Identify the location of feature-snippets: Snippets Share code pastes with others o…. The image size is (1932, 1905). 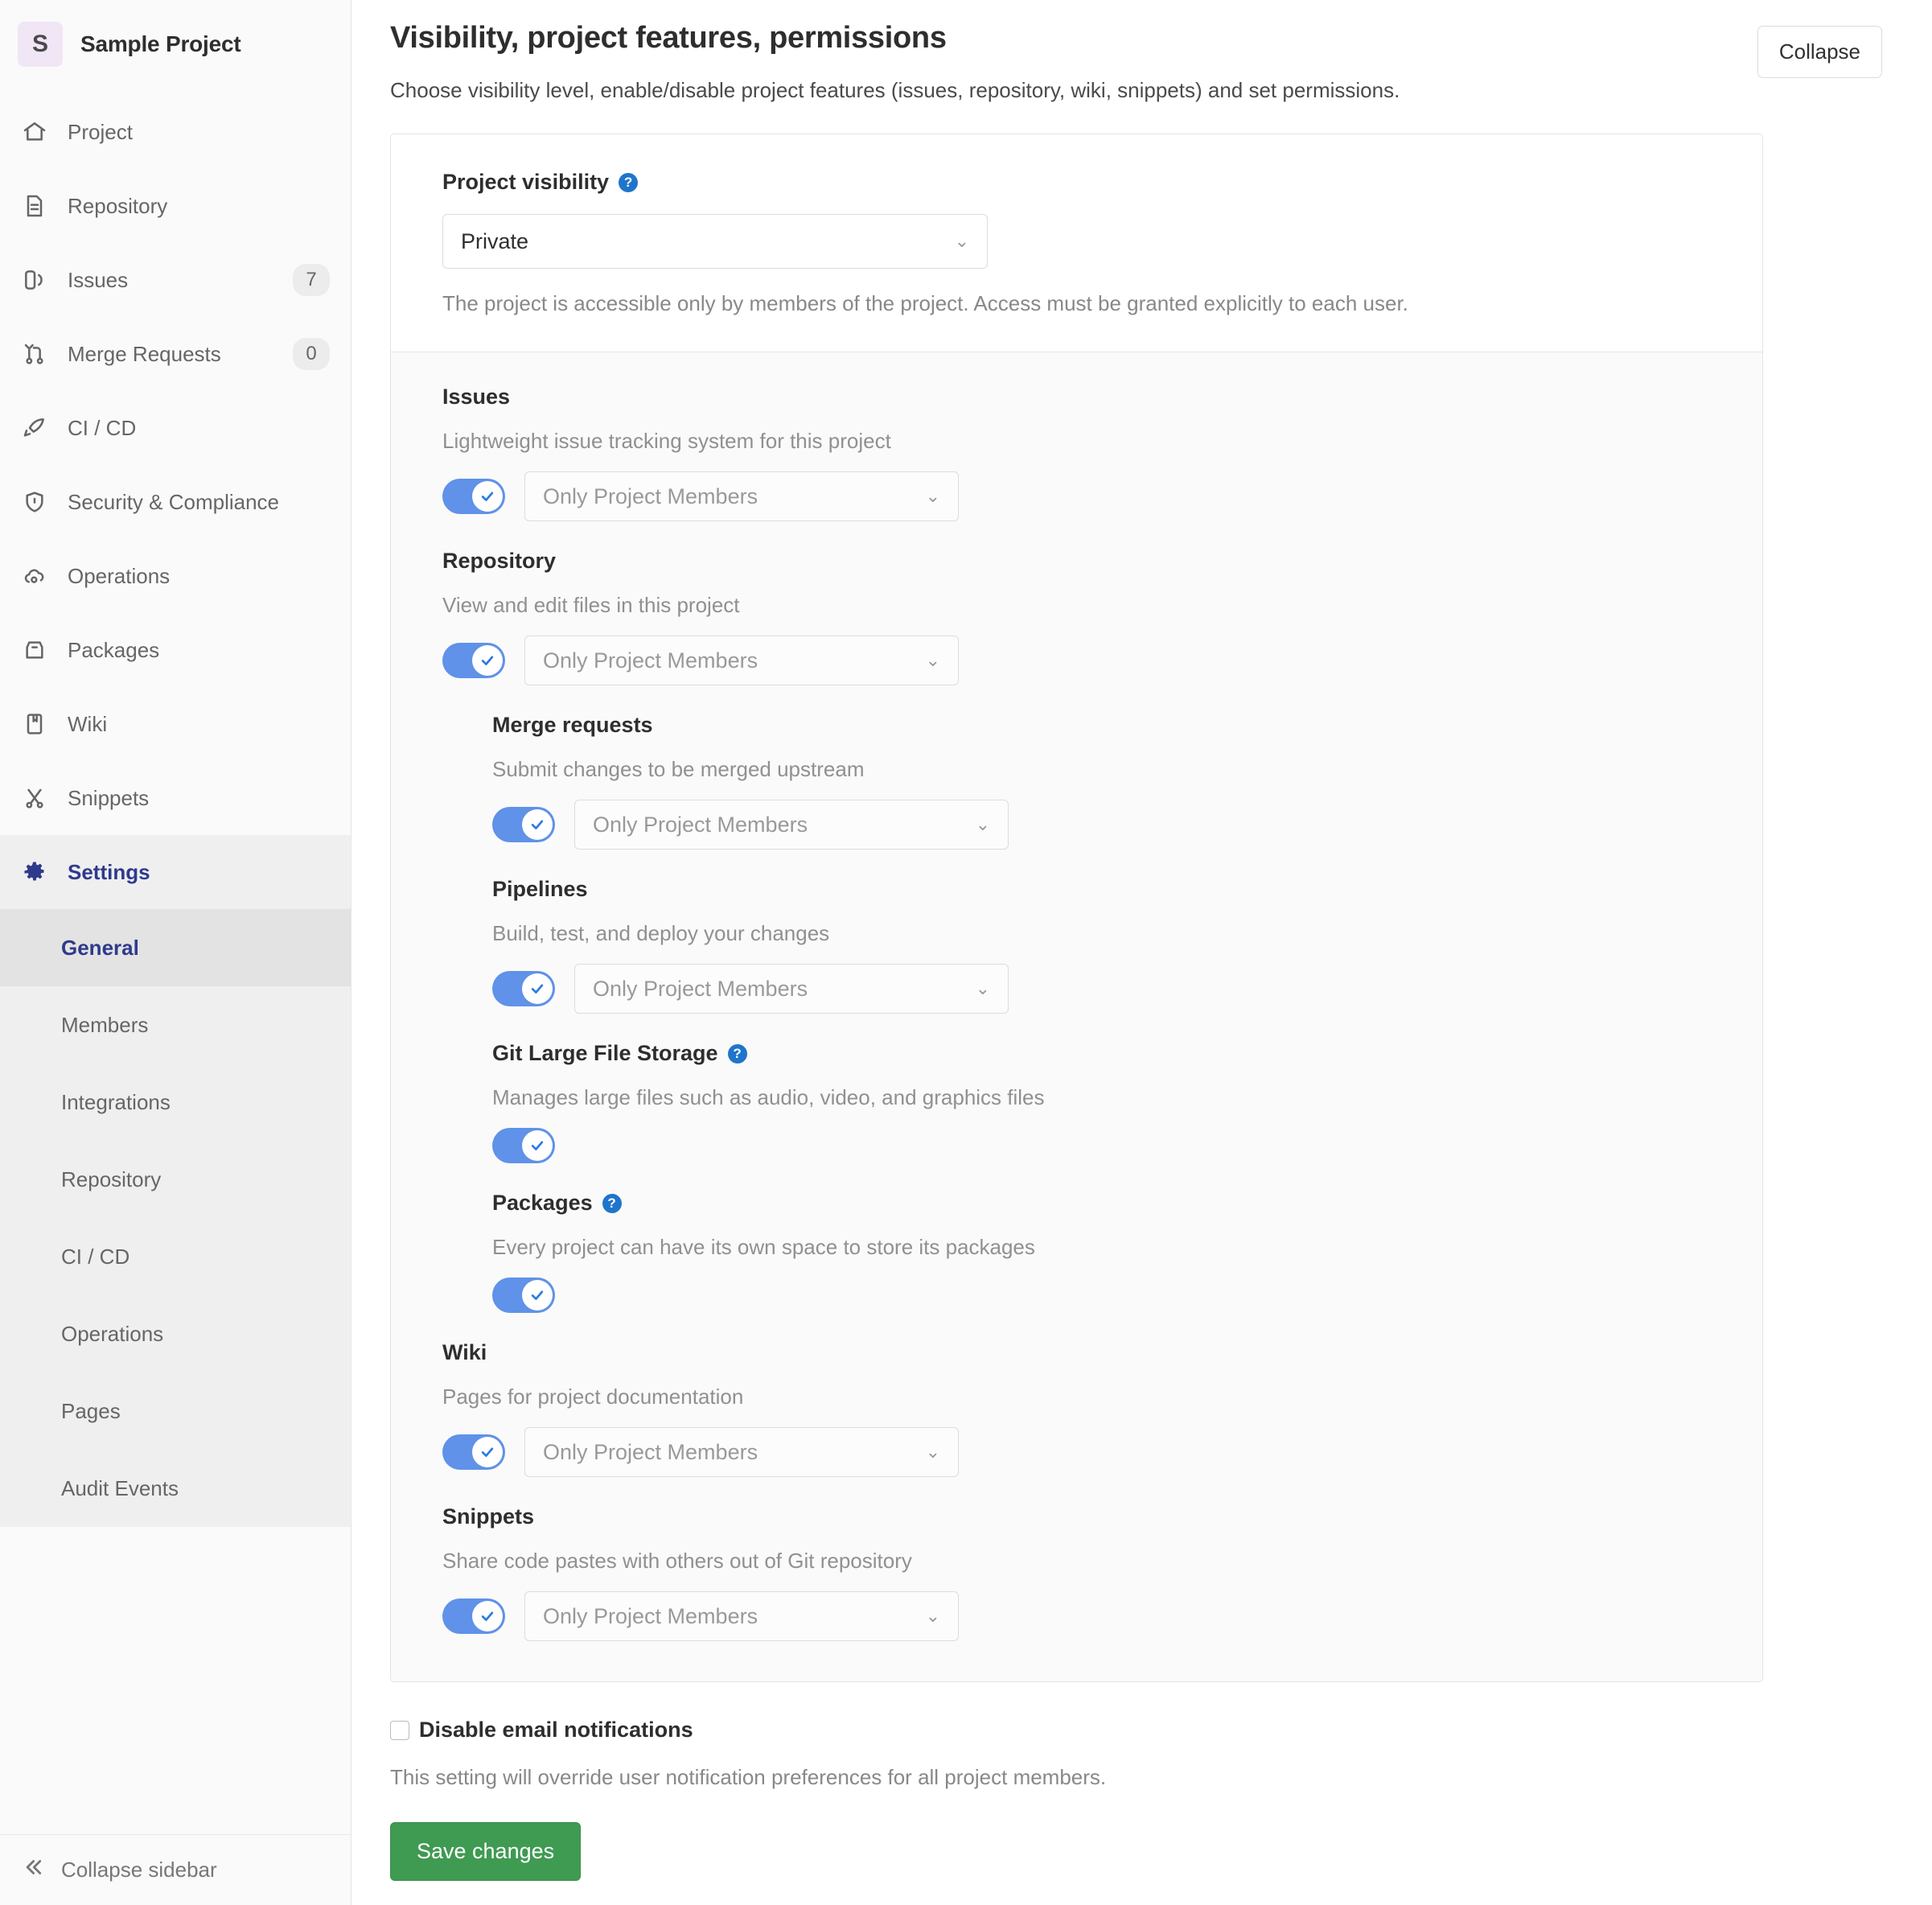
(1102, 1572).